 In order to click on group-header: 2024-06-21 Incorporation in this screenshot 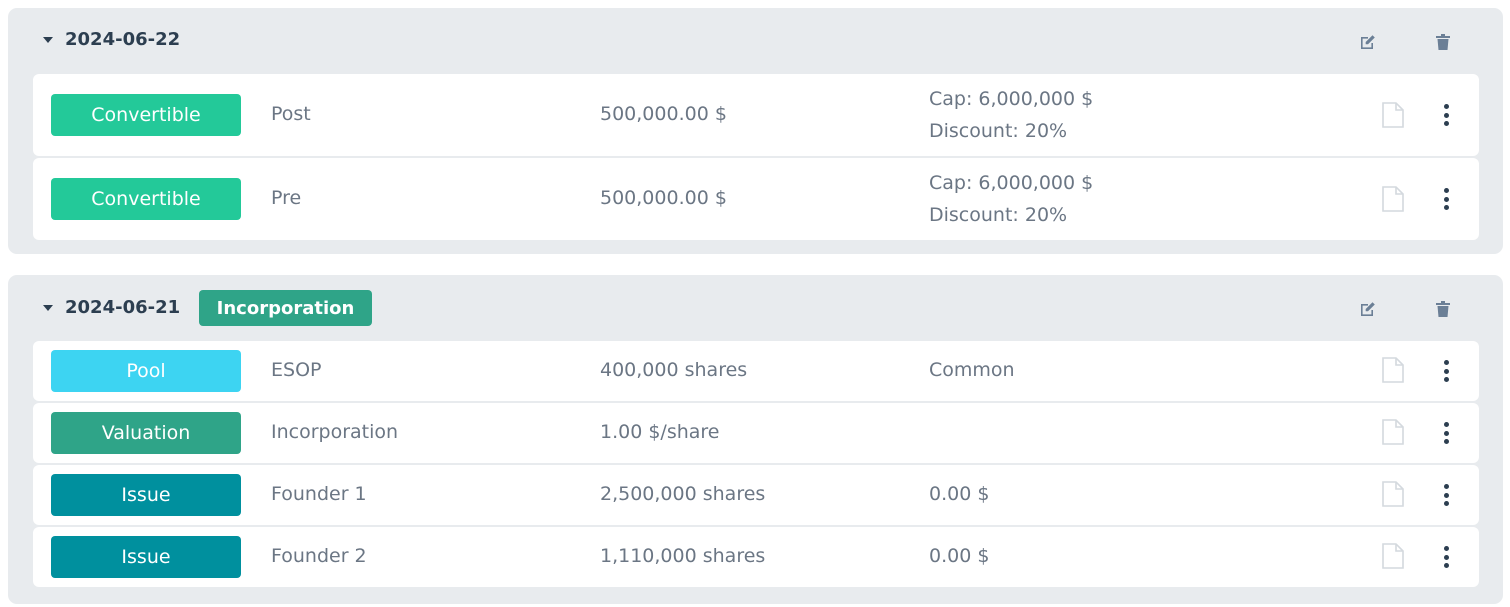, I will do `click(755, 308)`.